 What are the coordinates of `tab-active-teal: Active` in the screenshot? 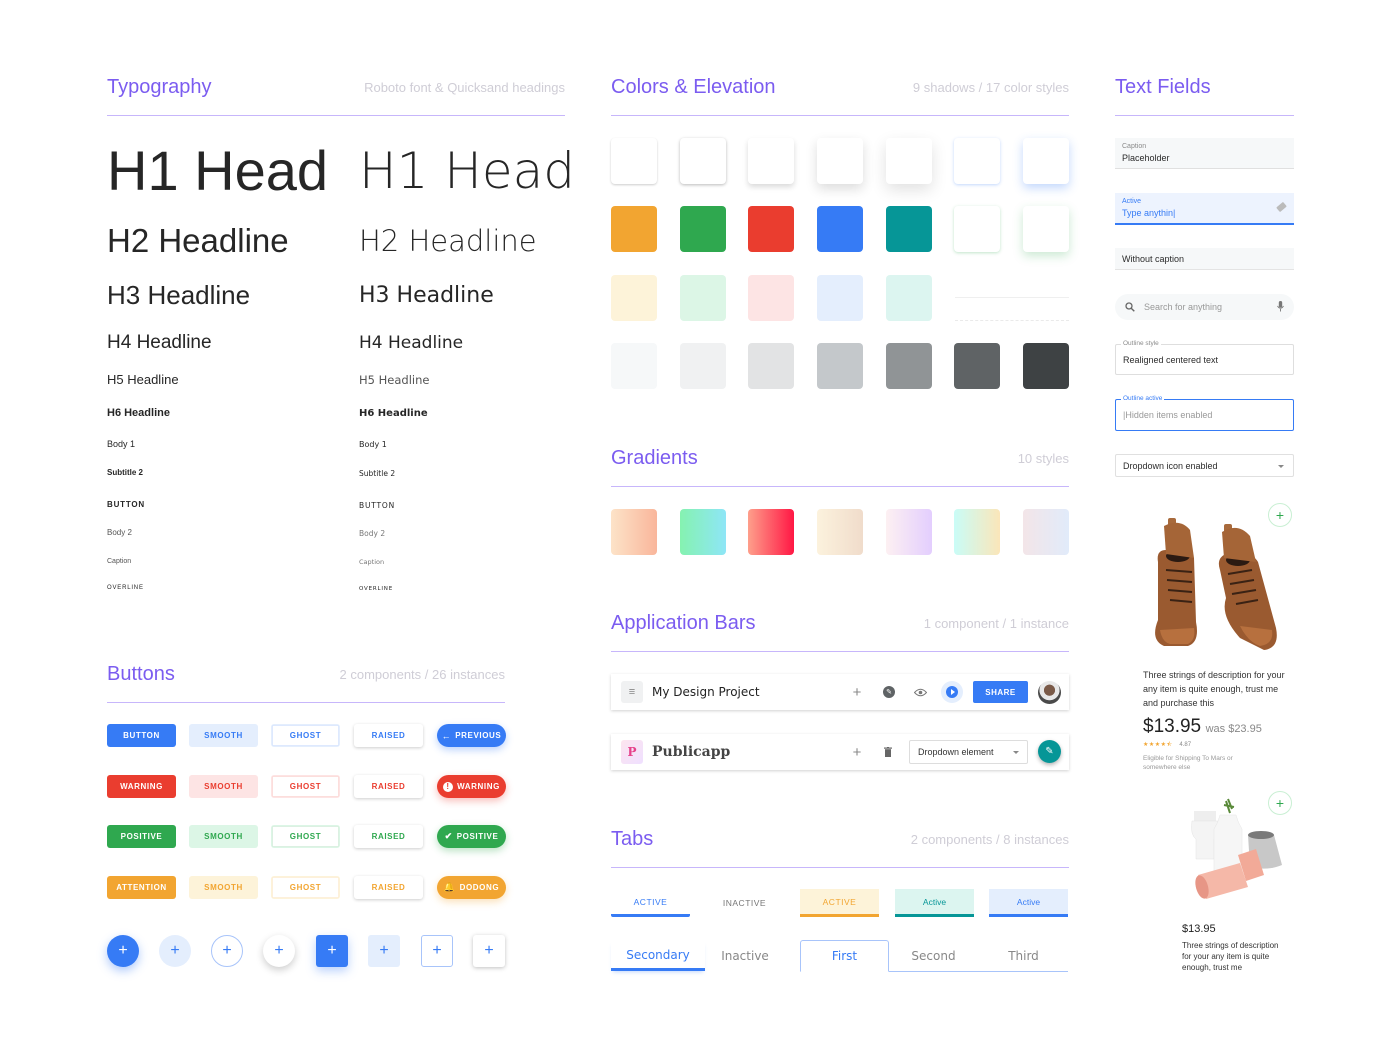 It's located at (934, 903).